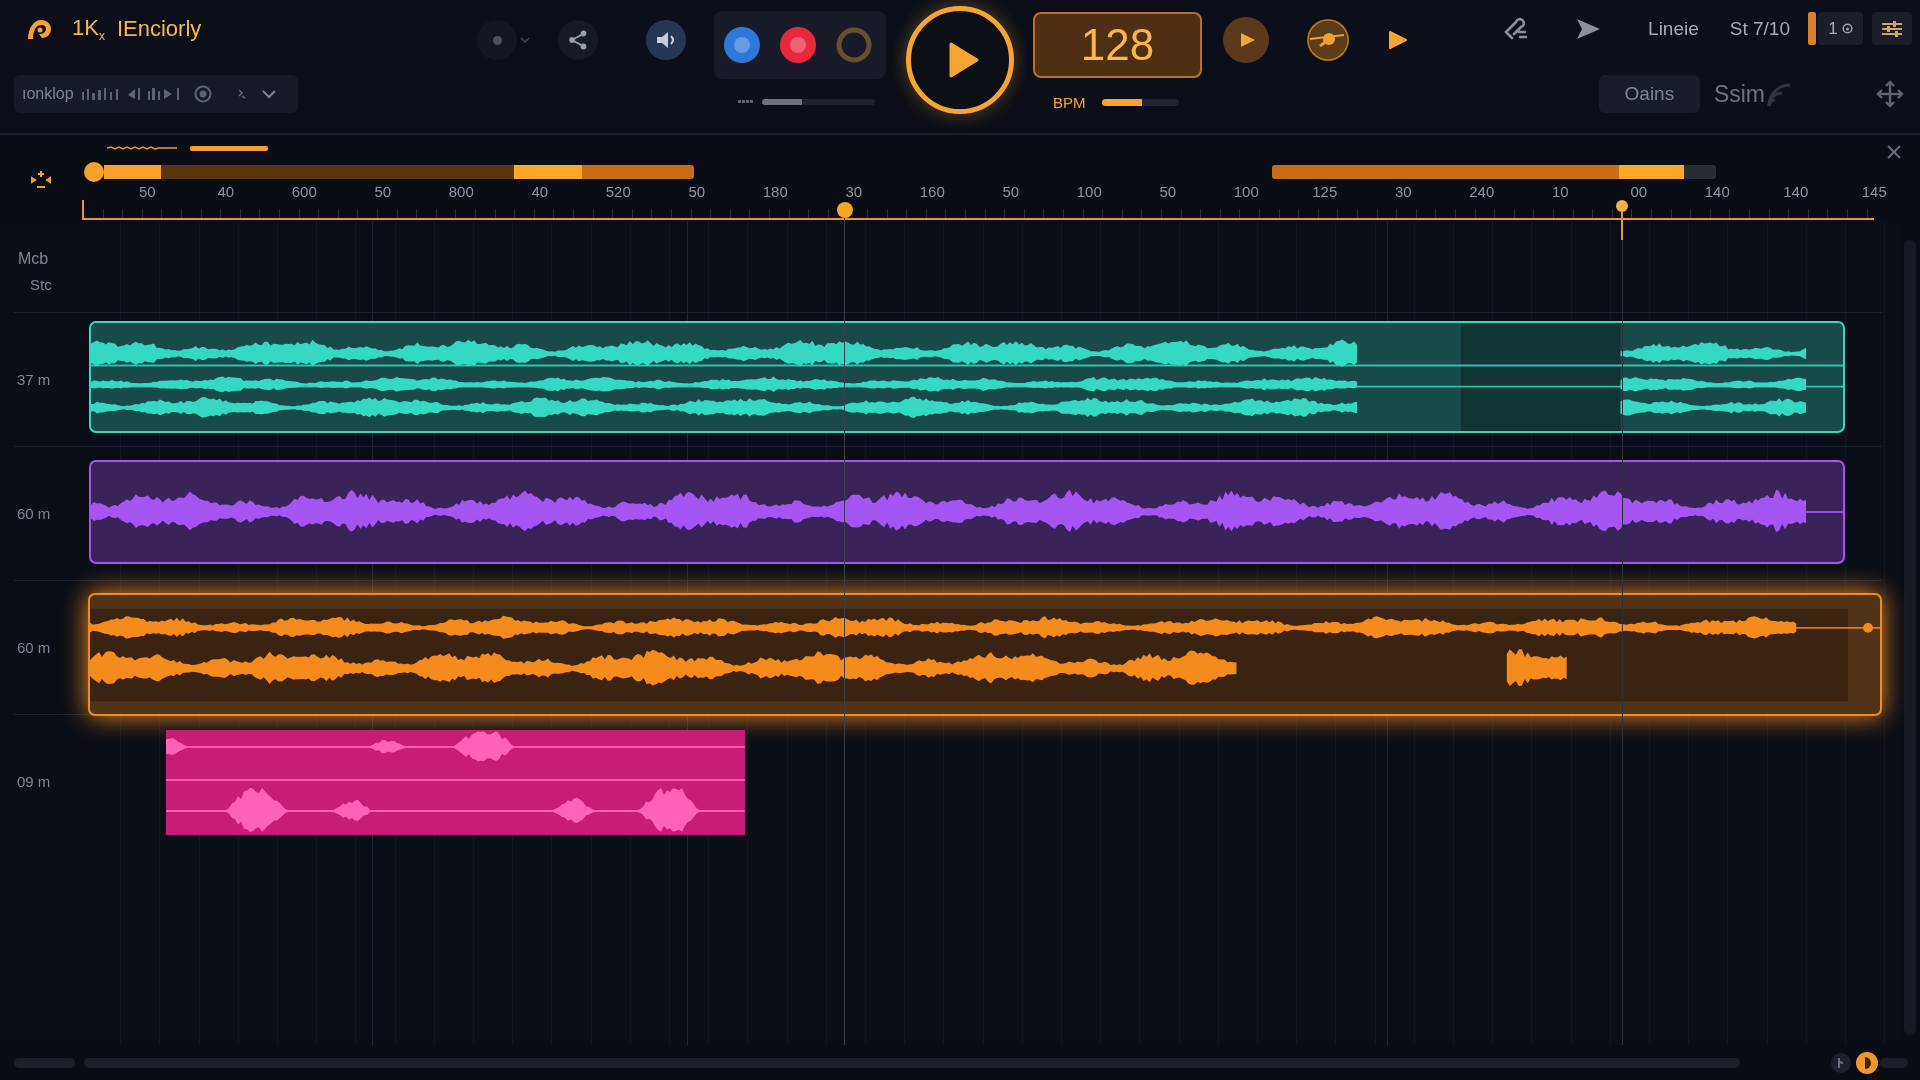  What do you see at coordinates (1890, 94) in the screenshot?
I see `move-icon` at bounding box center [1890, 94].